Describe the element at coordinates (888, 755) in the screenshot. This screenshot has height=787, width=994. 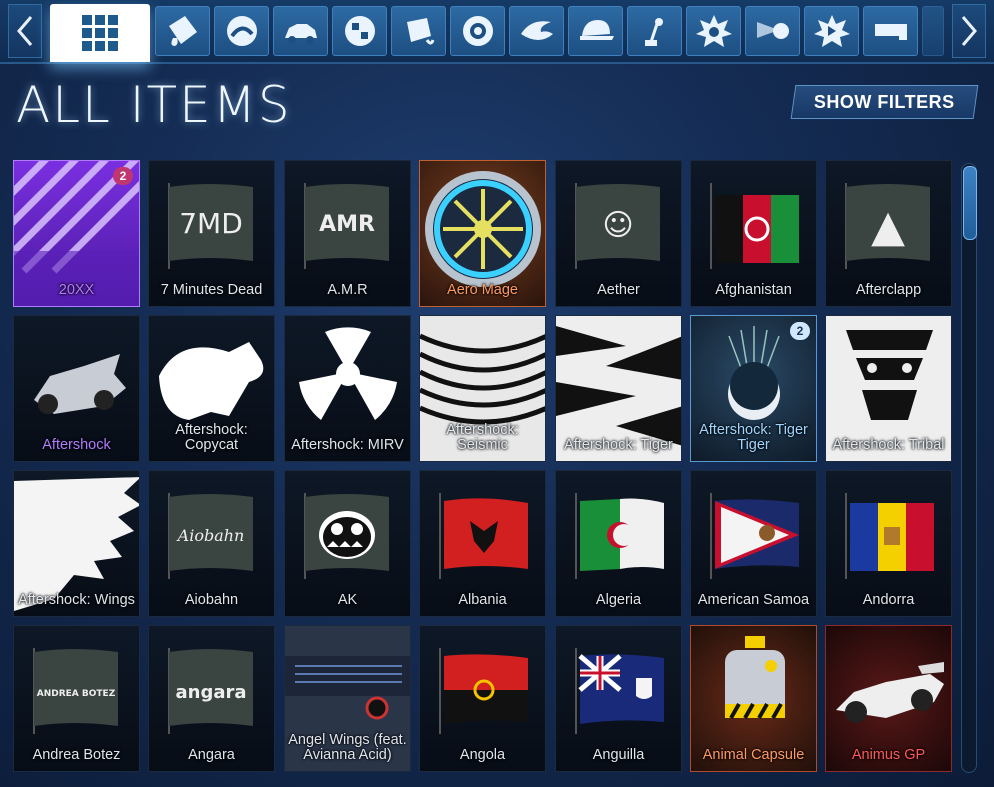
I see `item-label: Animus GP` at that location.